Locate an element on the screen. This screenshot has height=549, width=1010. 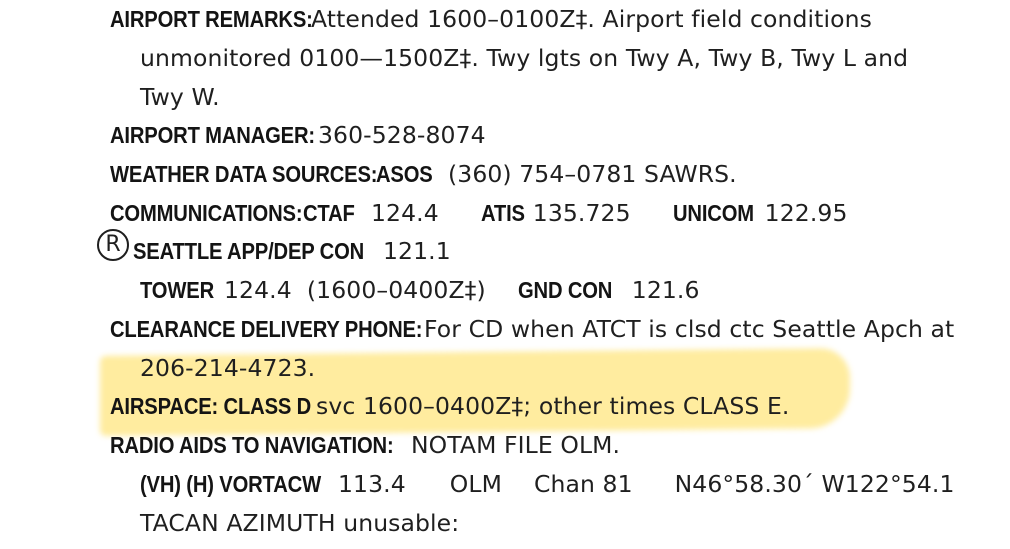
atis-label: ATIS is located at coordinates (502, 213).